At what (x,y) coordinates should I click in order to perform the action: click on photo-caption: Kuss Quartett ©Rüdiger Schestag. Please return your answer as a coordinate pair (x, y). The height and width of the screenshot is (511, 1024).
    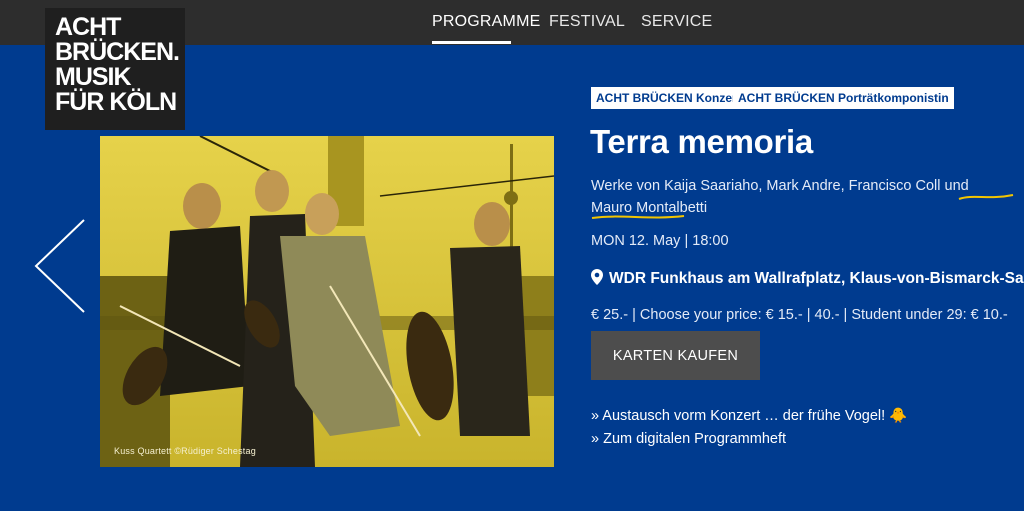
    Looking at the image, I should click on (185, 451).